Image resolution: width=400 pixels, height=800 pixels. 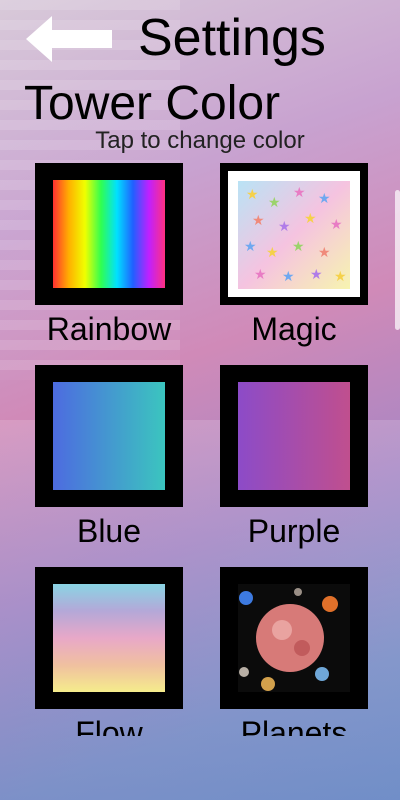 What do you see at coordinates (109, 531) in the screenshot?
I see `color-option-label: Blue` at bounding box center [109, 531].